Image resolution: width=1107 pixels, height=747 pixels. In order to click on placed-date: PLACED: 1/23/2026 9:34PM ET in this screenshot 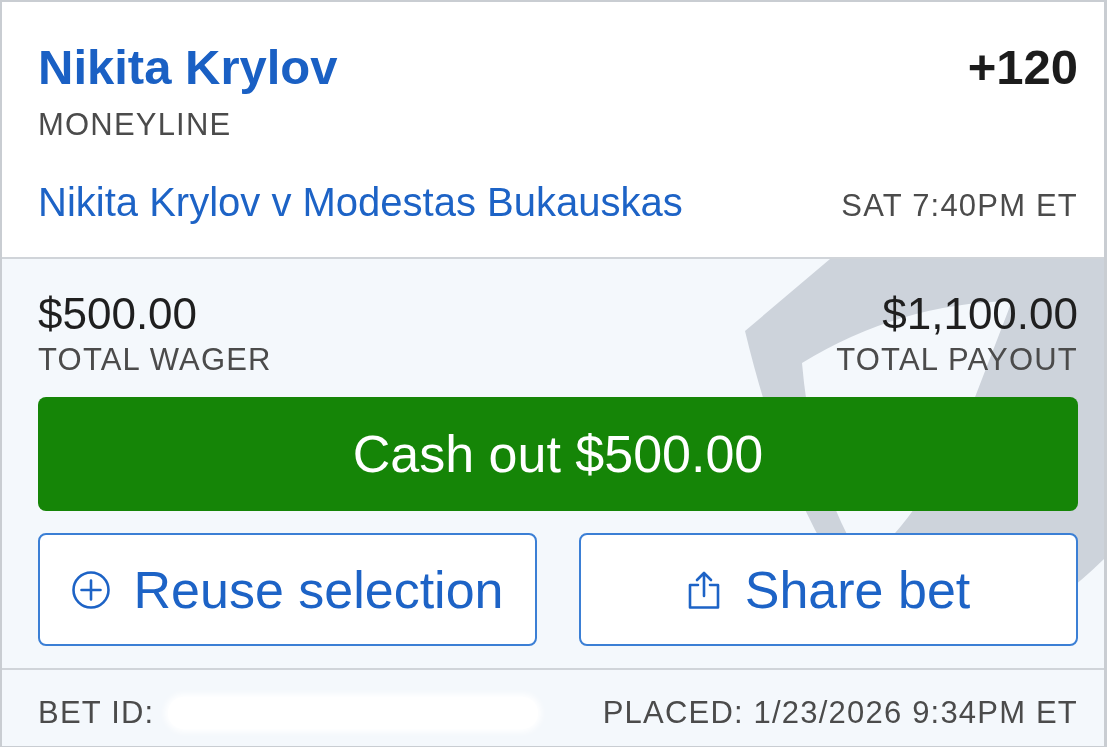, I will do `click(840, 713)`.